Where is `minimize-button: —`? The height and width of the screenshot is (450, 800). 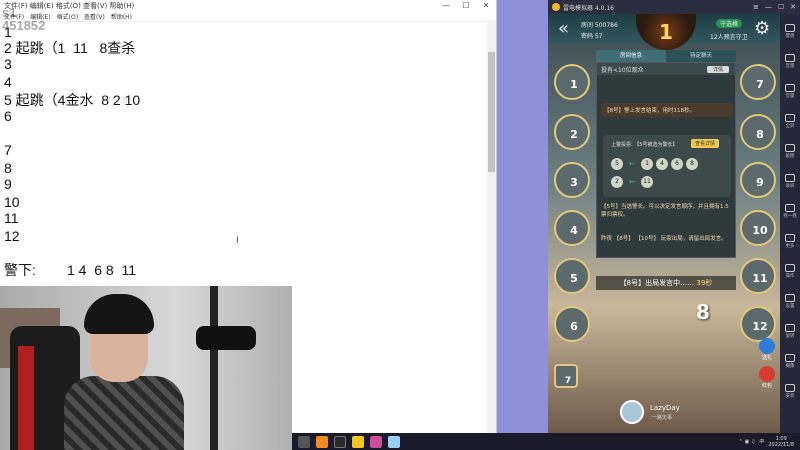
minimize-button: — is located at coordinates (446, 6).